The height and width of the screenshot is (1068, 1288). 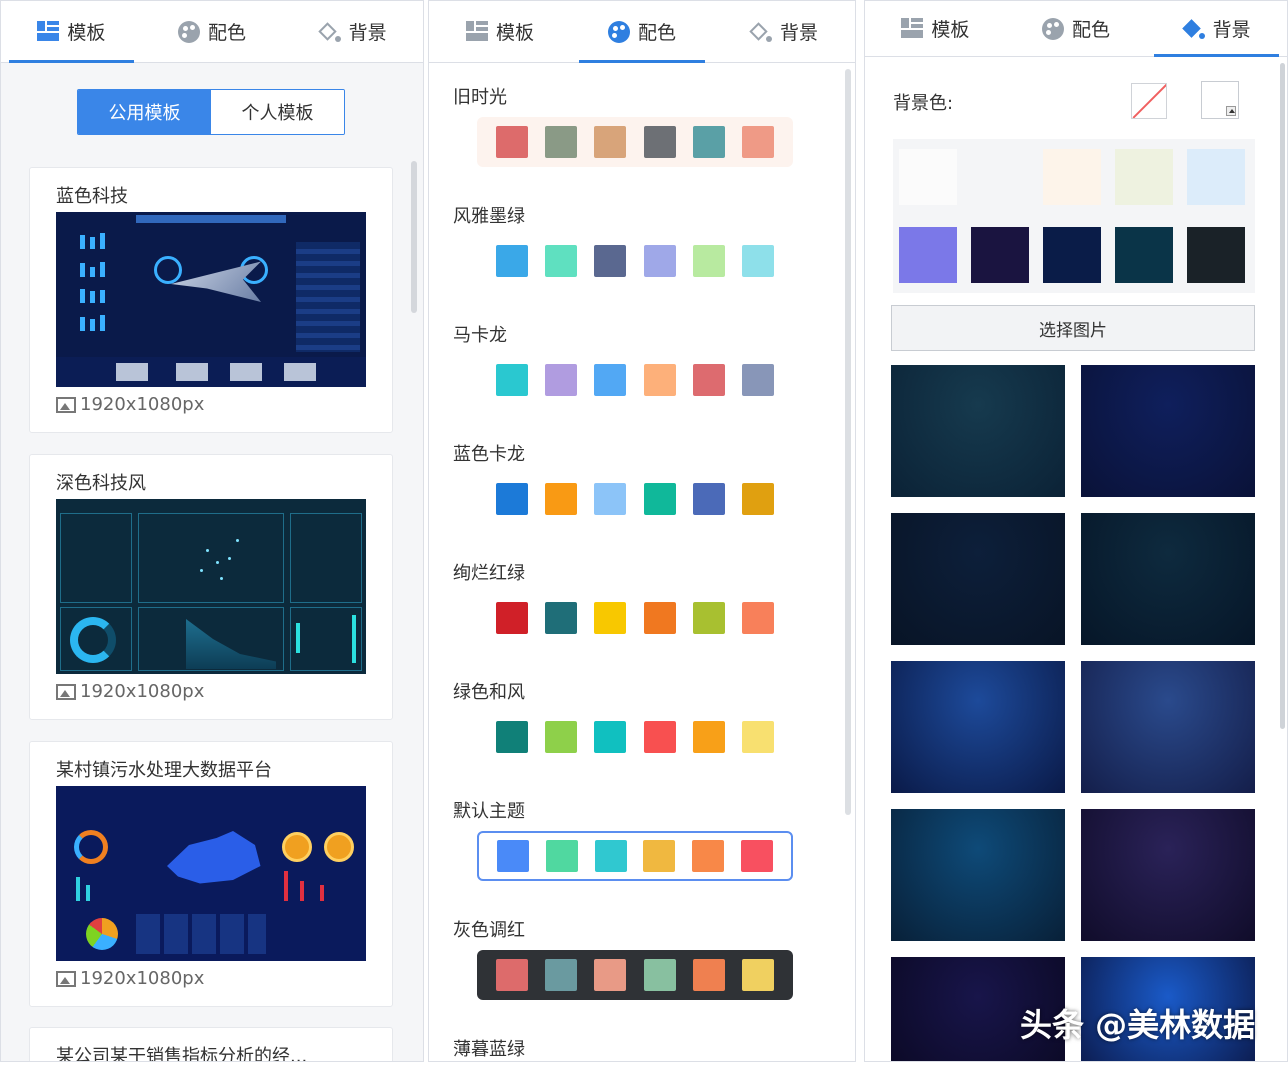 What do you see at coordinates (489, 811) in the screenshot?
I see `color-scheme-name: 默认主题` at bounding box center [489, 811].